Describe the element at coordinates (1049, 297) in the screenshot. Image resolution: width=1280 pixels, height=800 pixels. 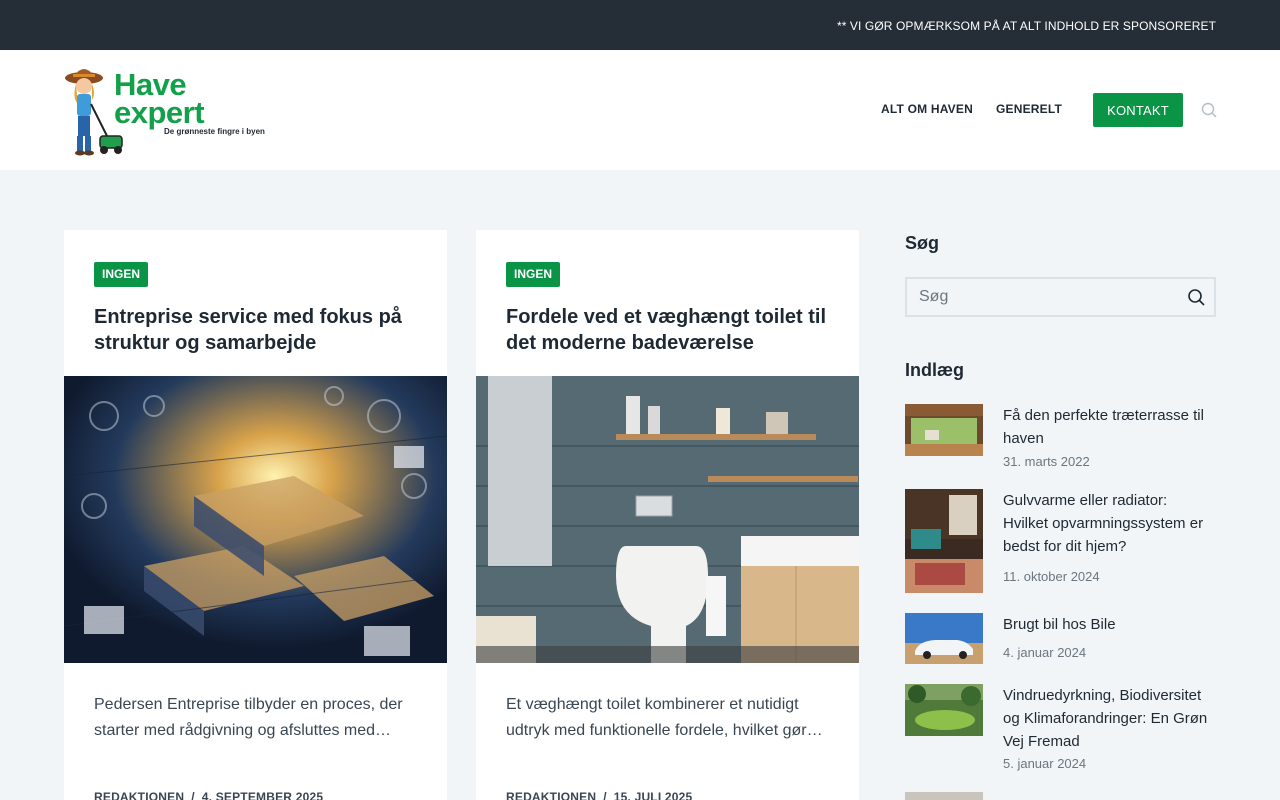
I see `search-input` at that location.